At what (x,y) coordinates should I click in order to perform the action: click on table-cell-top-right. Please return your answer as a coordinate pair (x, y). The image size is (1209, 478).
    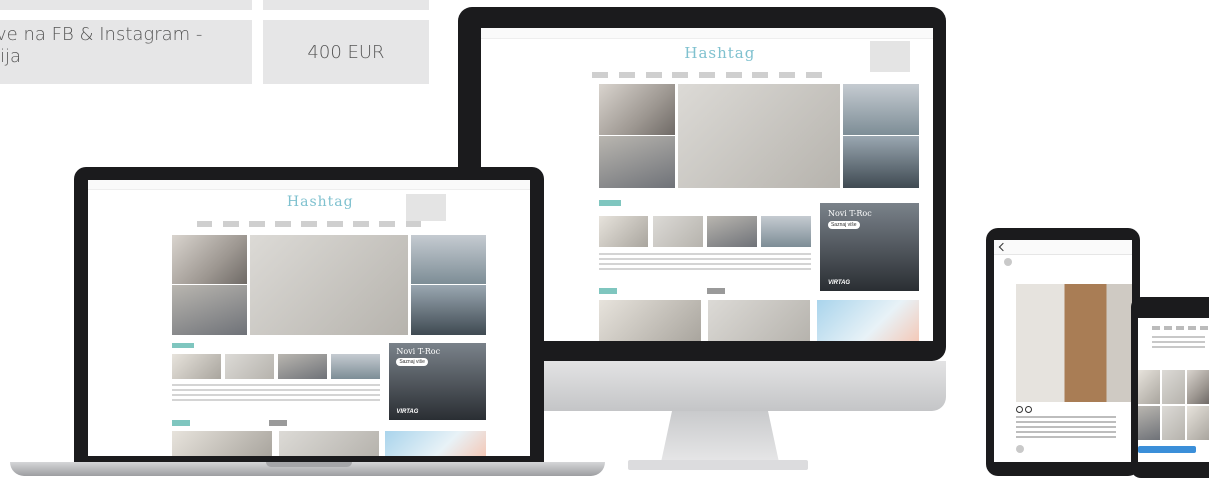
    Looking at the image, I should click on (346, 5).